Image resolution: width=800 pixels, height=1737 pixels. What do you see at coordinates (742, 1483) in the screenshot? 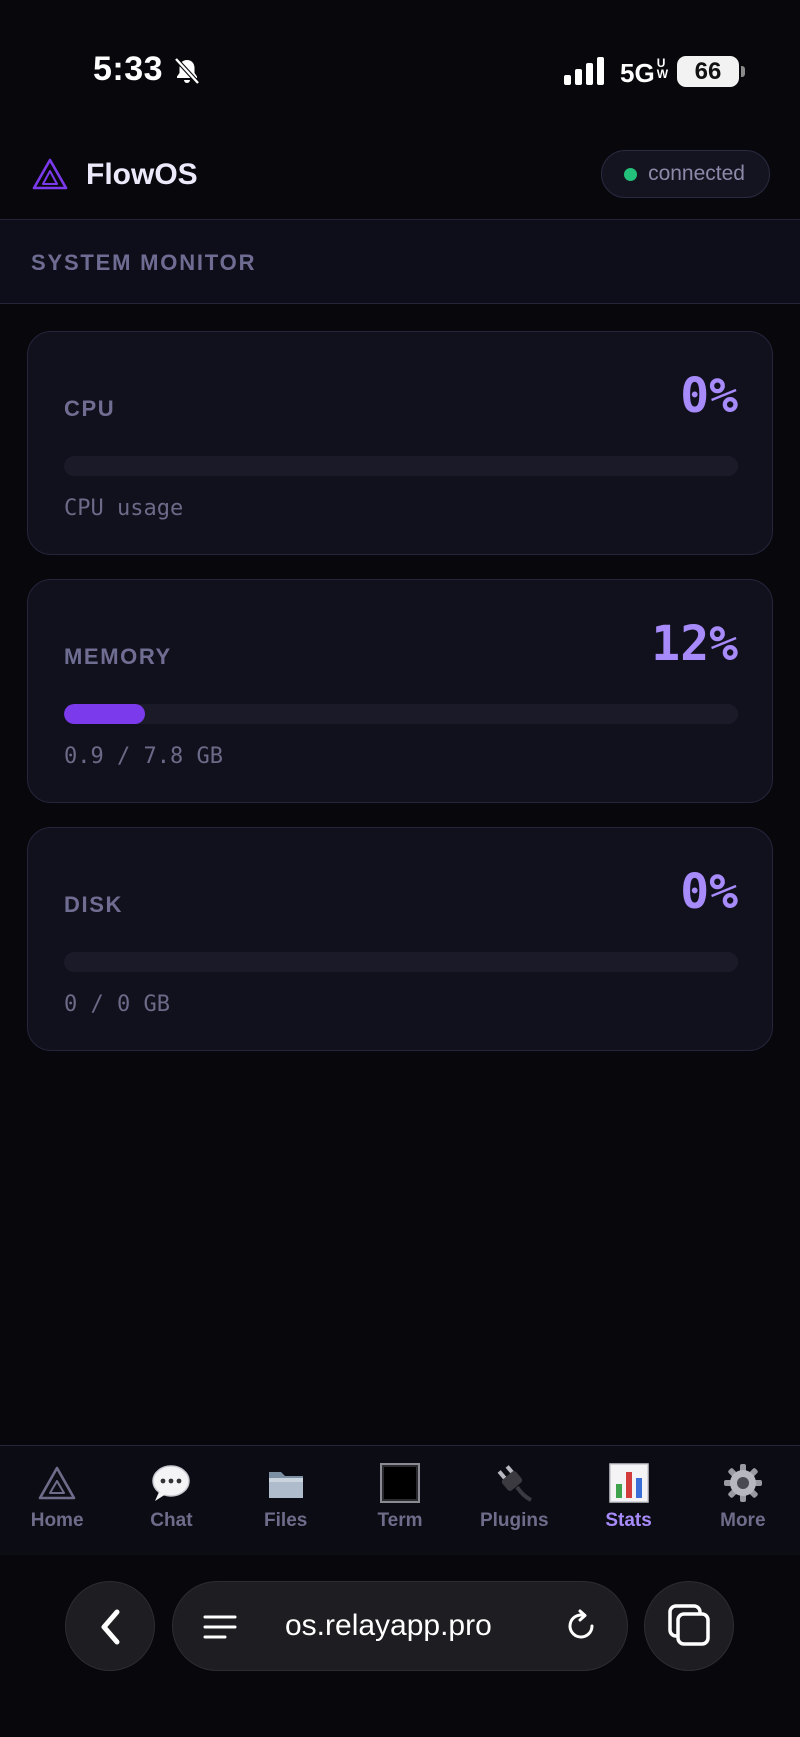
I see `gear-icon` at bounding box center [742, 1483].